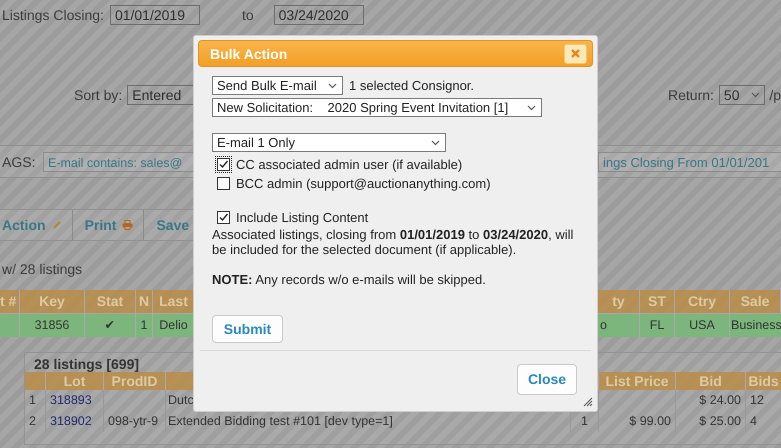  I want to click on table-cell: 4, so click(763, 421).